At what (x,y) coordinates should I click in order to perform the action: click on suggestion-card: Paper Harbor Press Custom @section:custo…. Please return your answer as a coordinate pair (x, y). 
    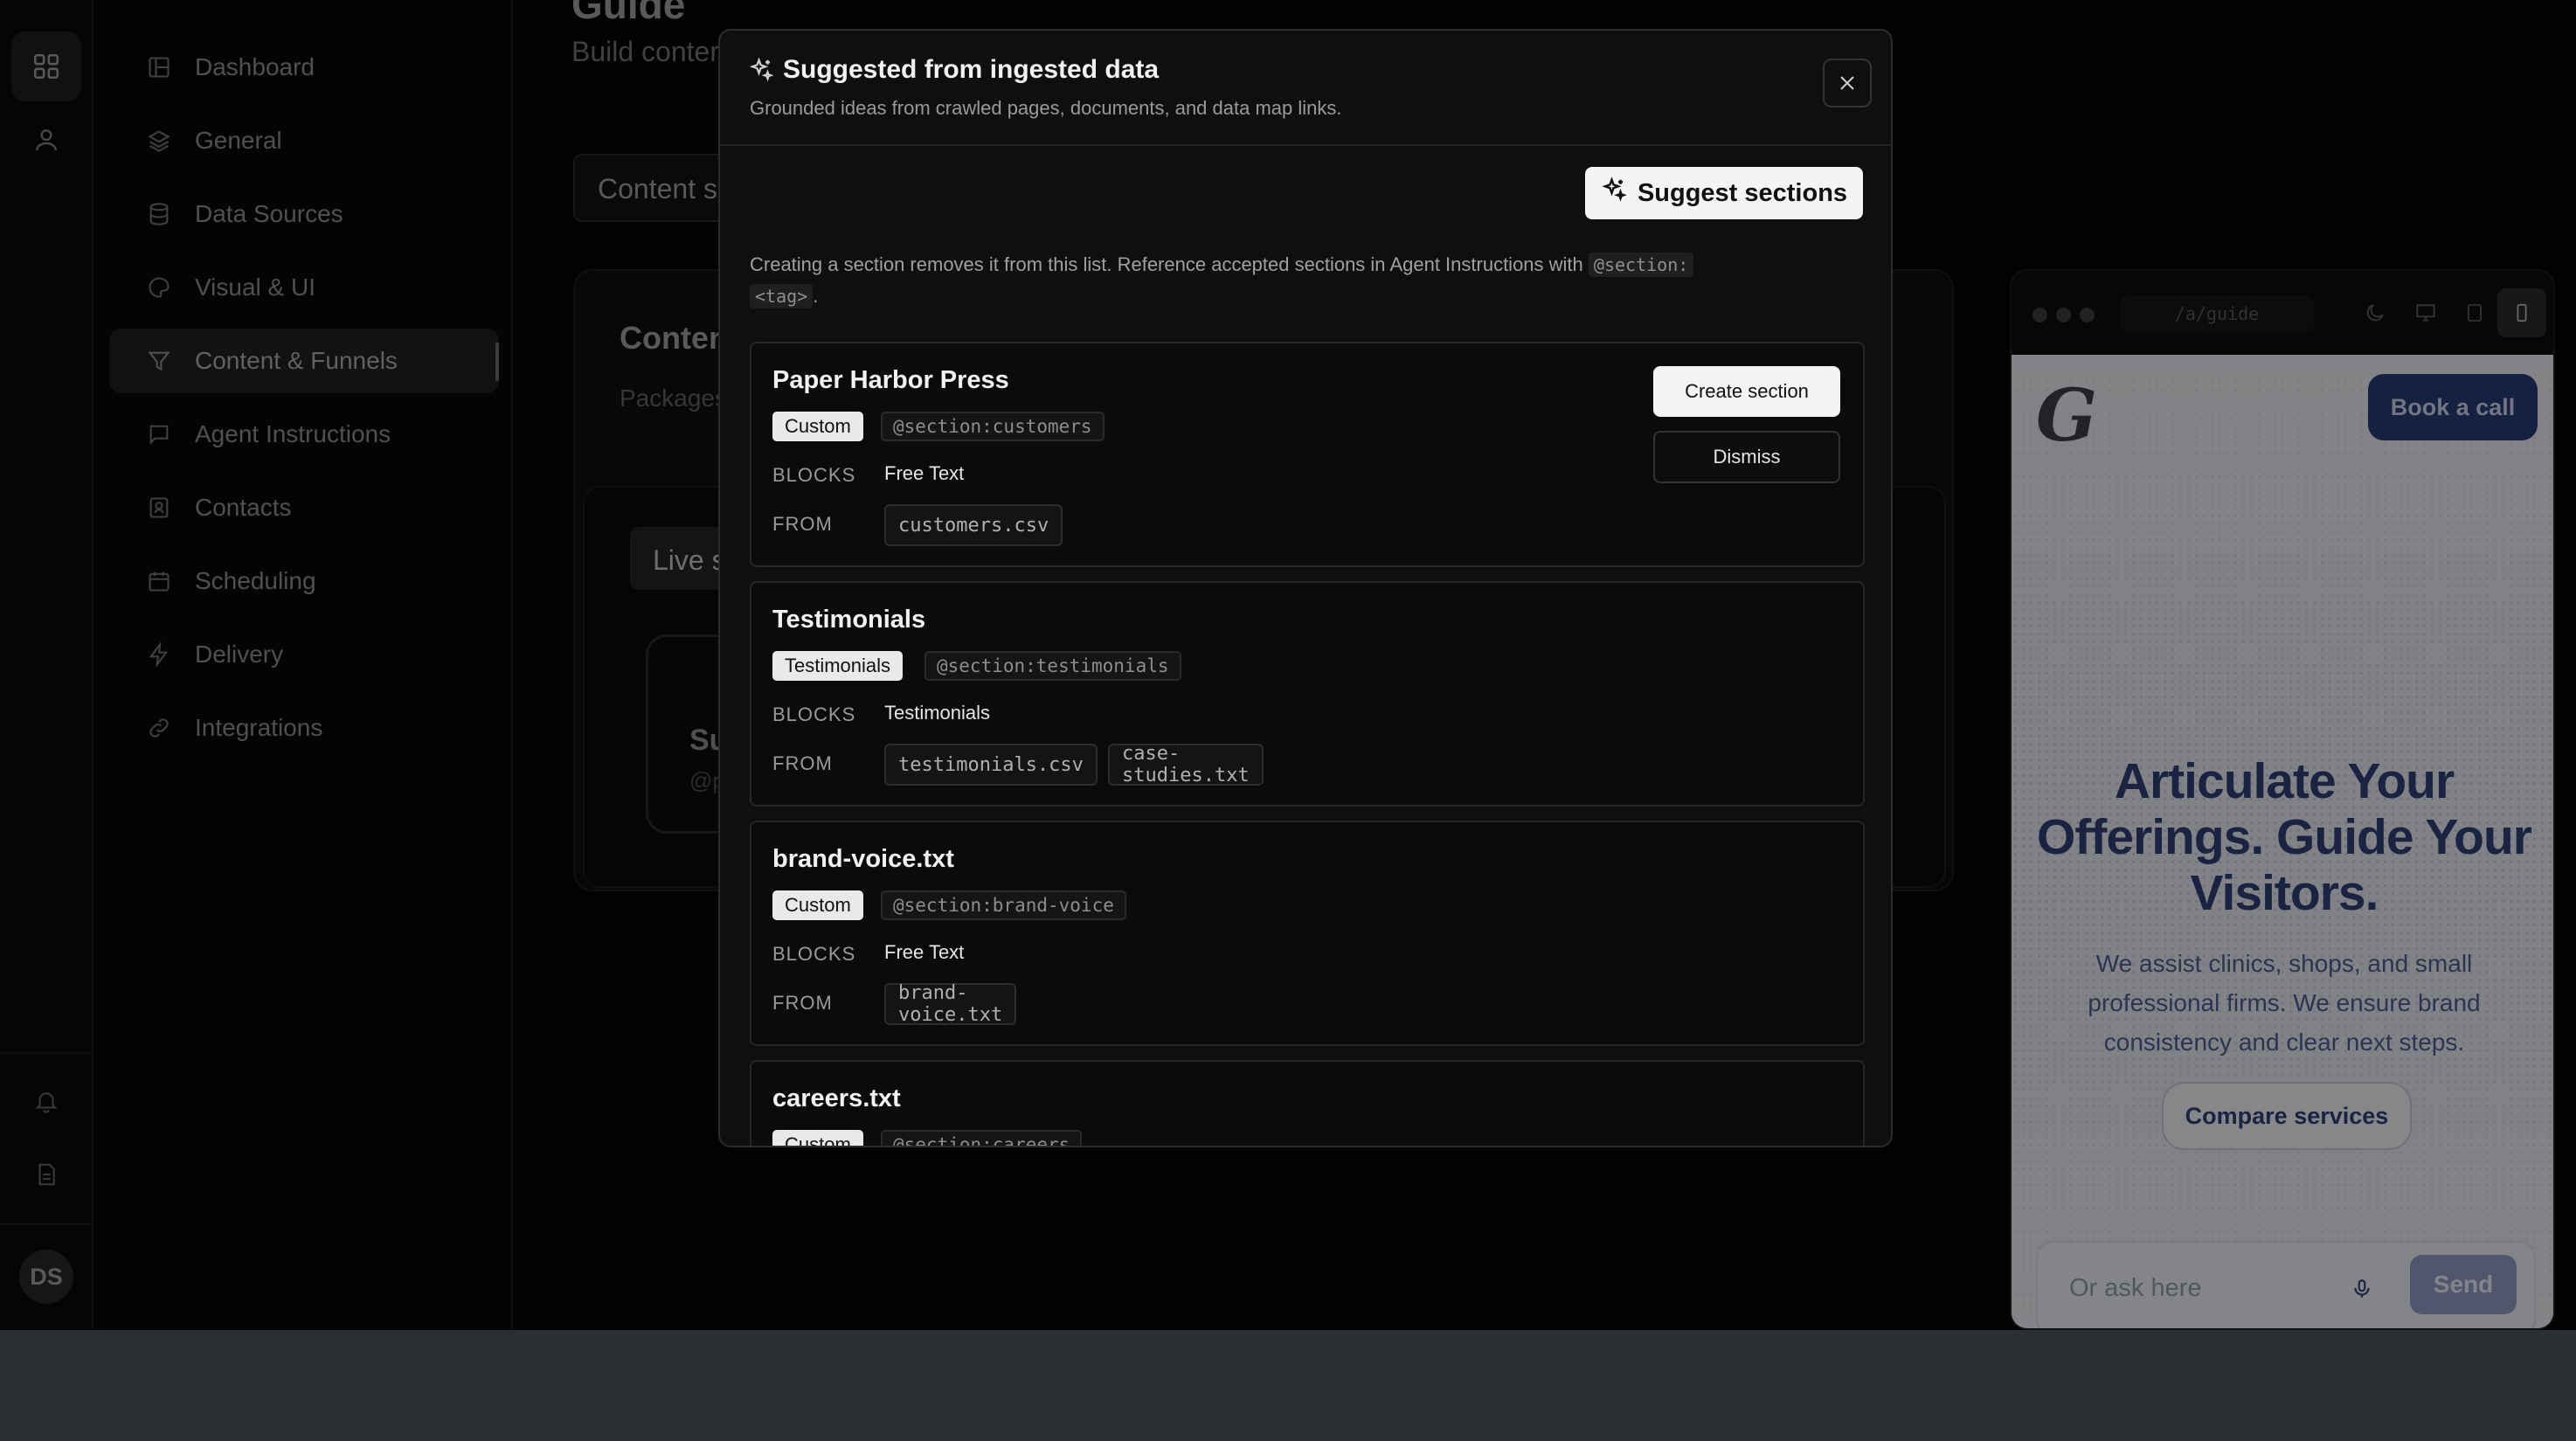
    Looking at the image, I should click on (1307, 454).